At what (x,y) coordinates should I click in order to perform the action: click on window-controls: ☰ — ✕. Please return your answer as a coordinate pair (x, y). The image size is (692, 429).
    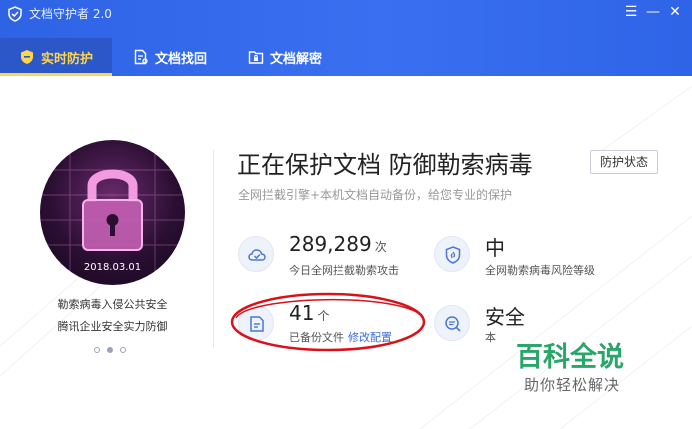
    Looking at the image, I should click on (653, 12).